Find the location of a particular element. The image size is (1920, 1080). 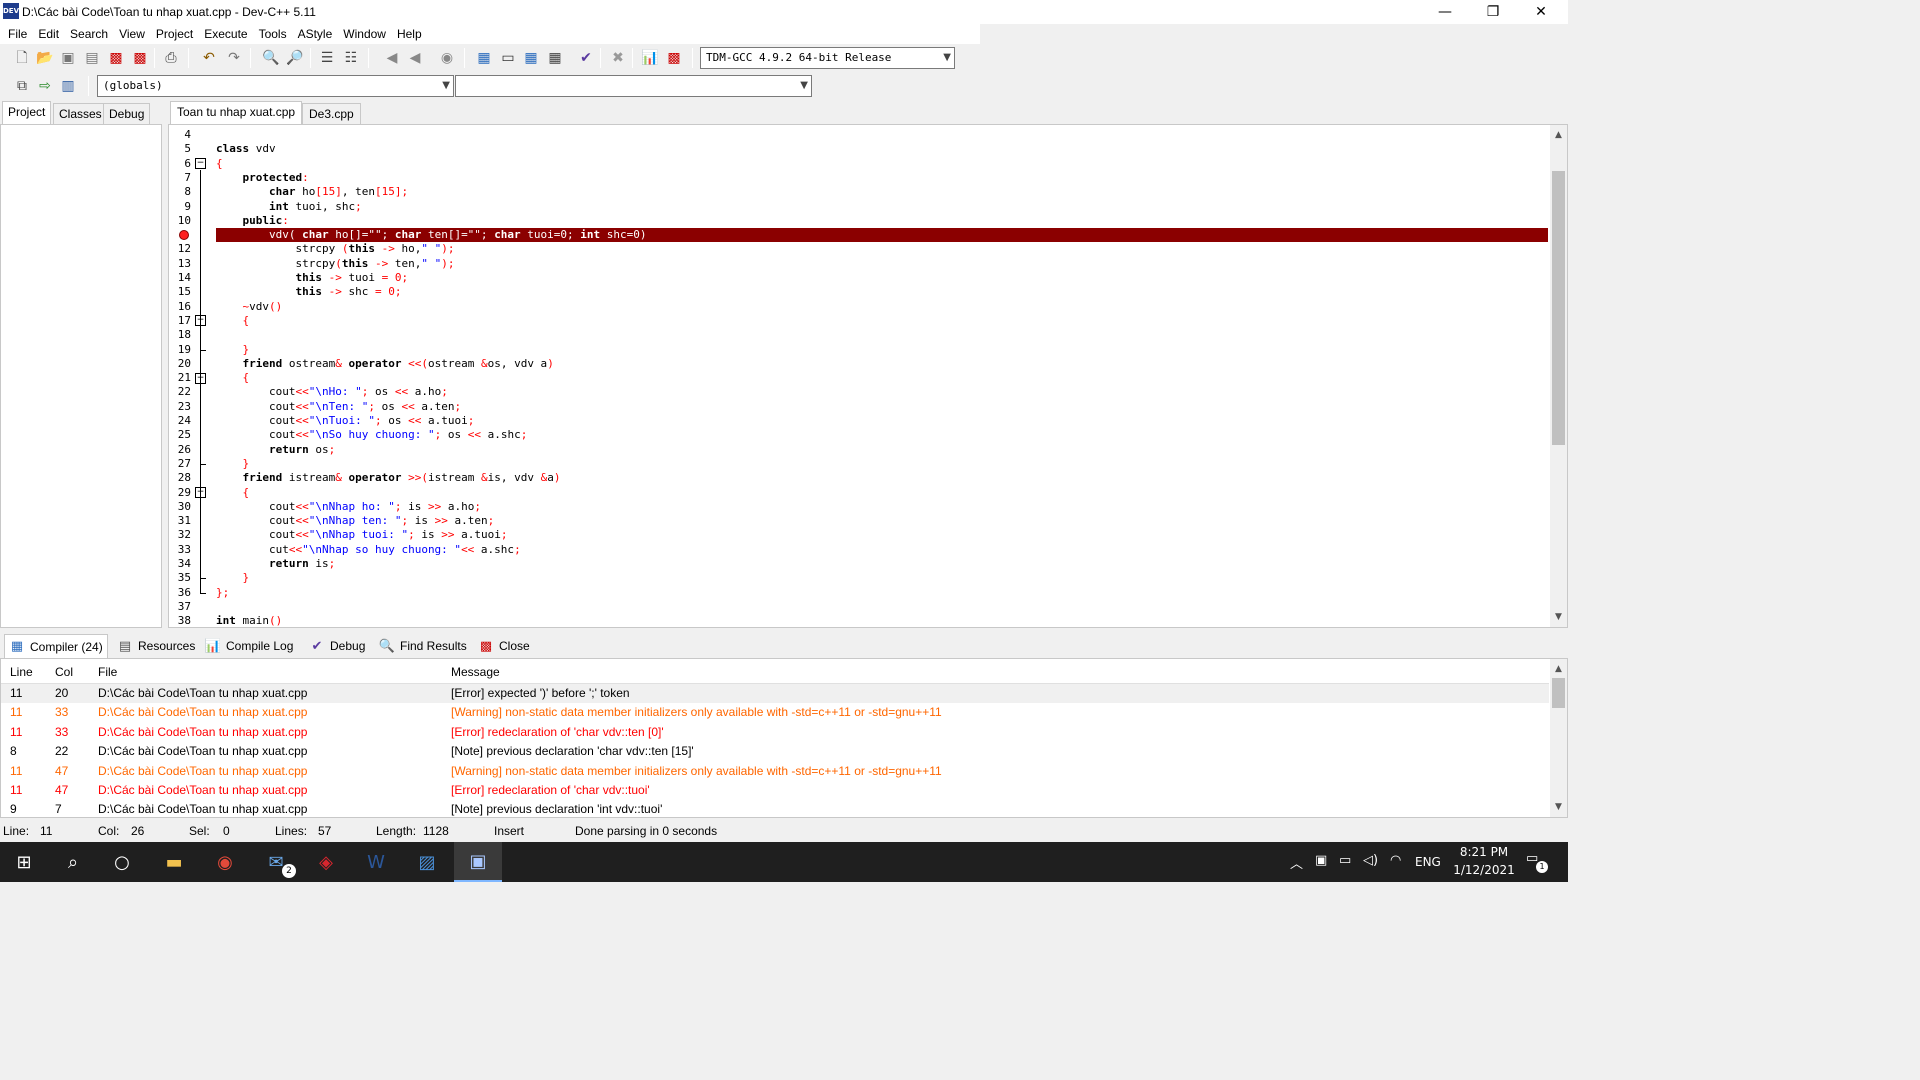

notification-icon: ▭ 1 is located at coordinates (1537, 862).